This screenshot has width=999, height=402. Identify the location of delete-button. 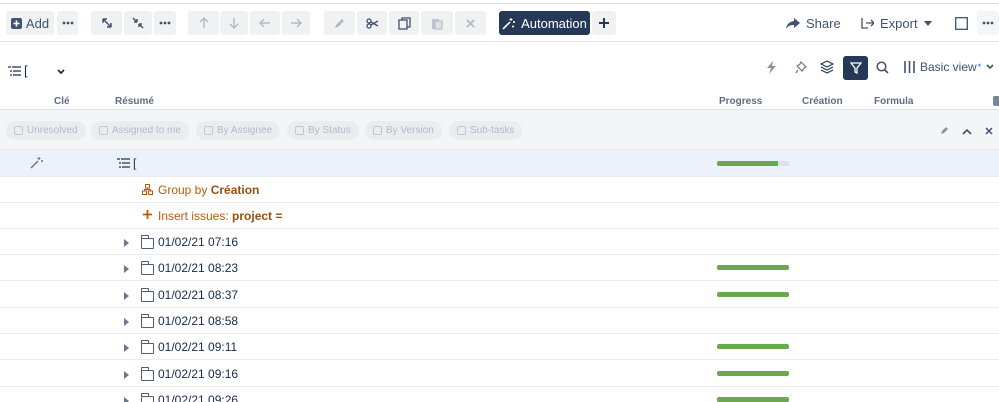
(470, 23).